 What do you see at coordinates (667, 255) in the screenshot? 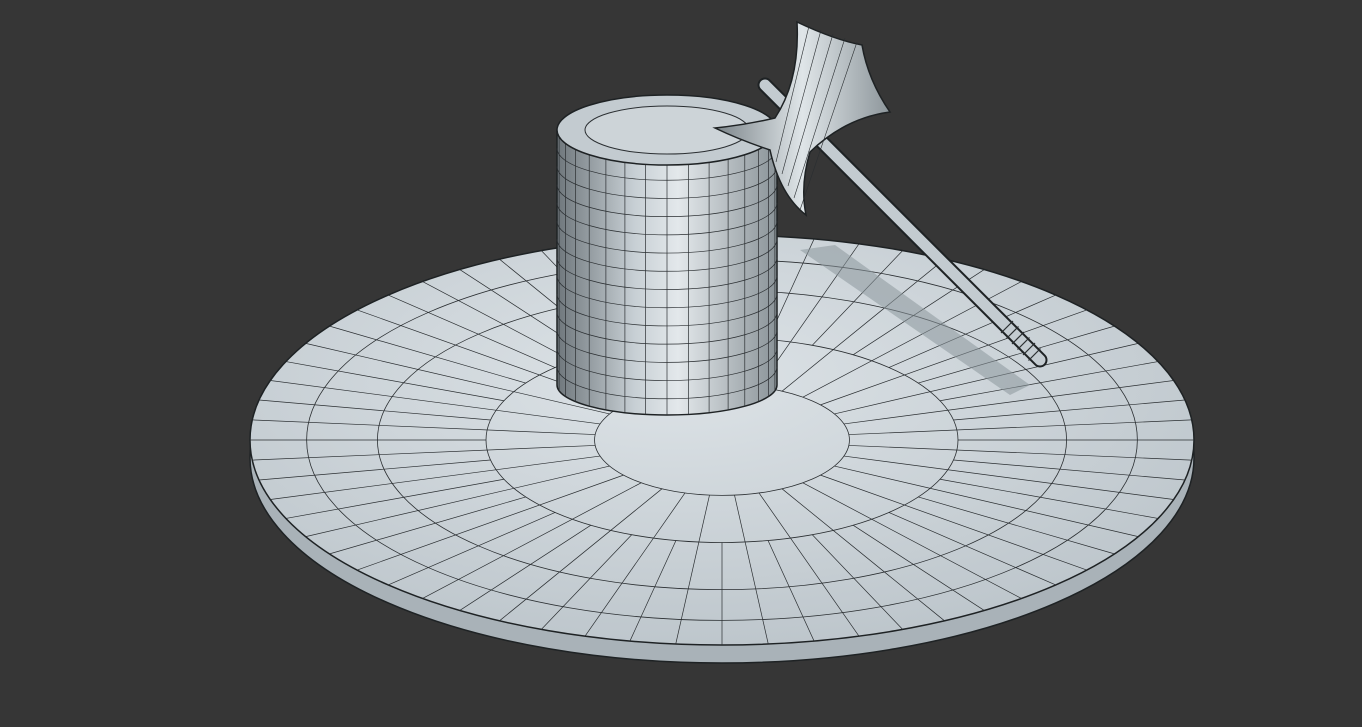
I see `cylinder-stump` at bounding box center [667, 255].